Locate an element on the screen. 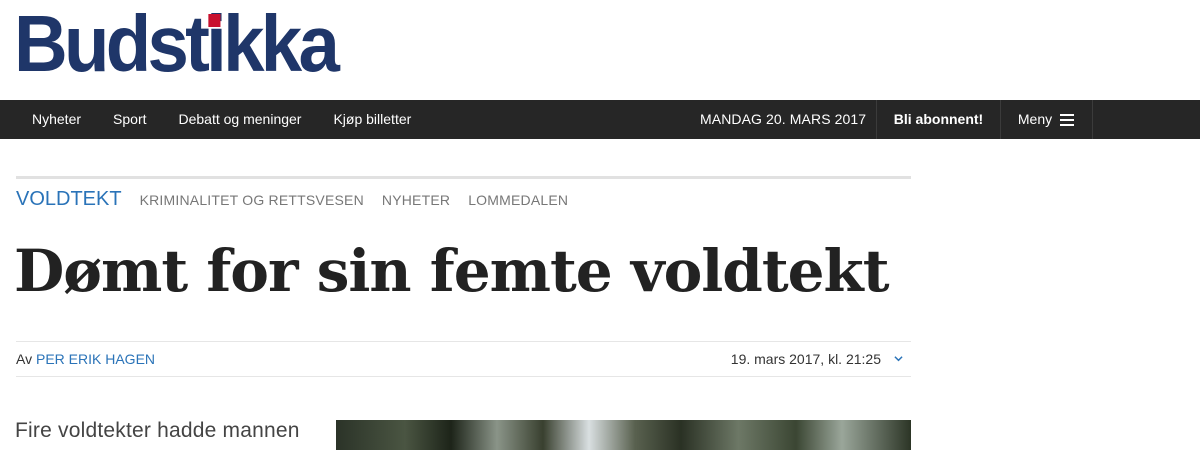  menu-button: Meny is located at coordinates (1046, 119).